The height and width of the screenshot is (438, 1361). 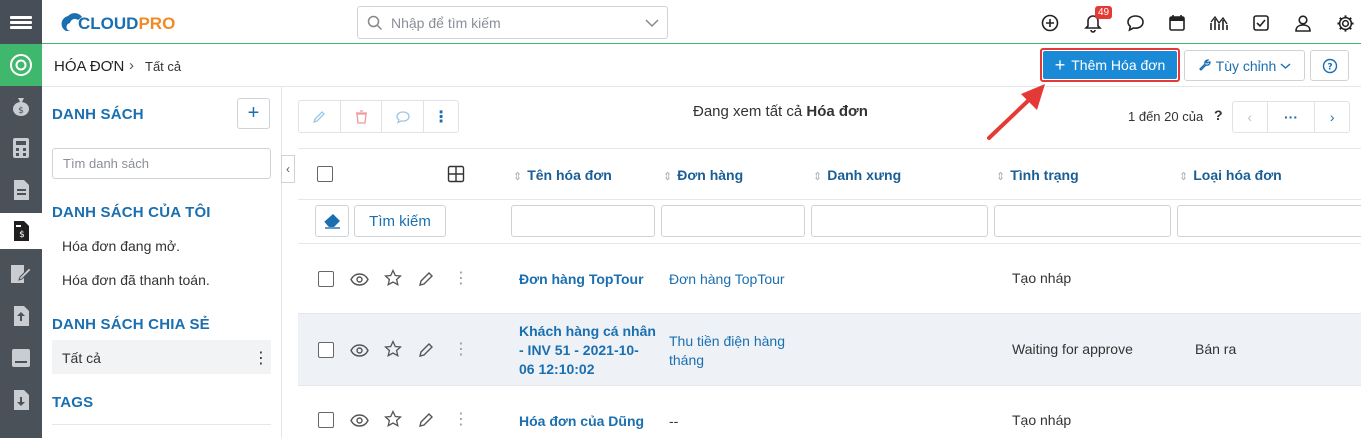 I want to click on cell-order: Đơn hàng TopTour, so click(x=727, y=279).